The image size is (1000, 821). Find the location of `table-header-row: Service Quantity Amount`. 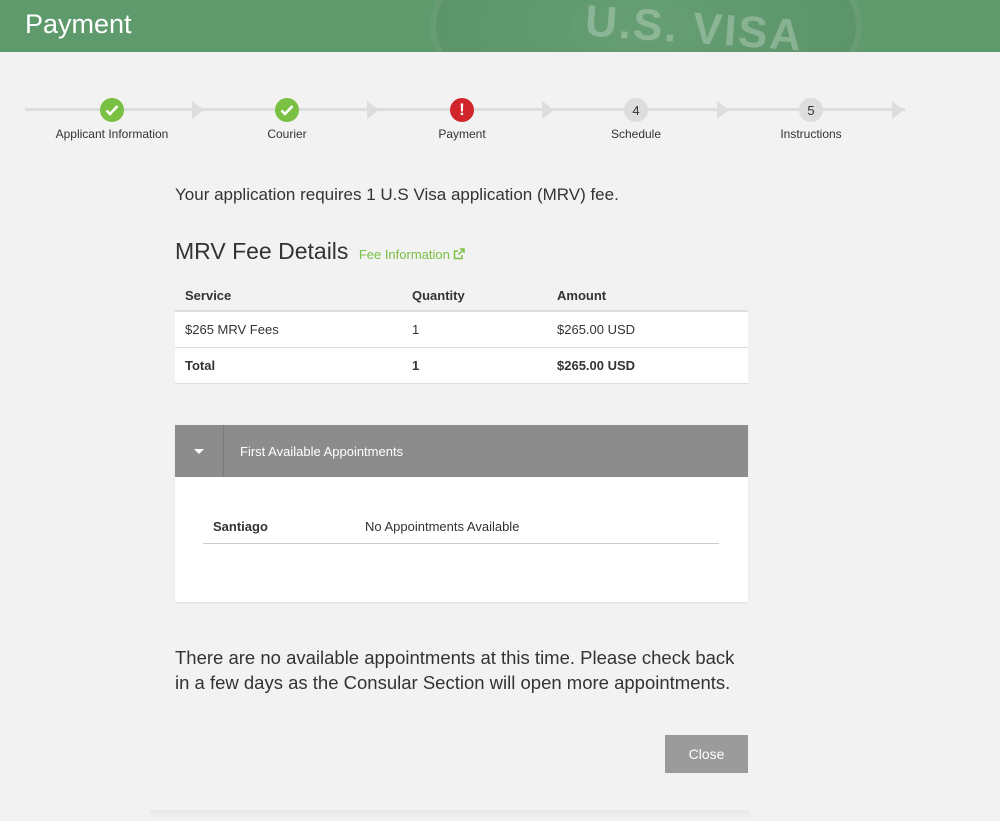

table-header-row: Service Quantity Amount is located at coordinates (461, 296).